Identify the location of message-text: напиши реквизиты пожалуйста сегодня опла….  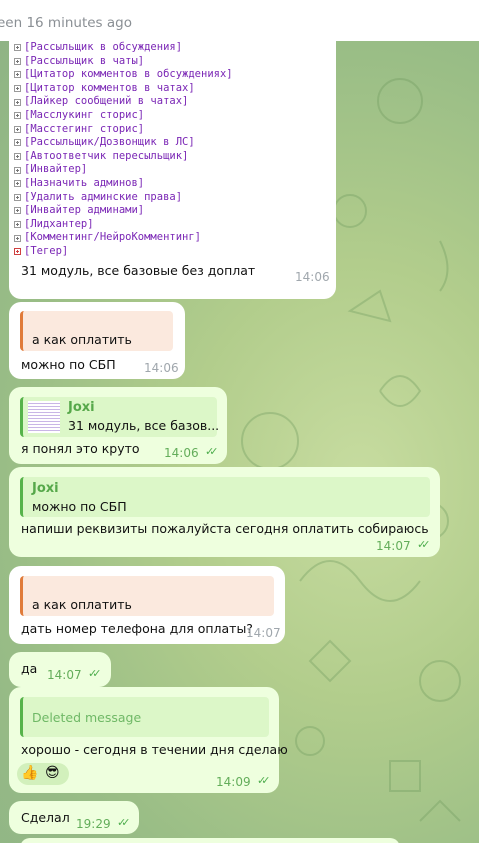
(225, 528).